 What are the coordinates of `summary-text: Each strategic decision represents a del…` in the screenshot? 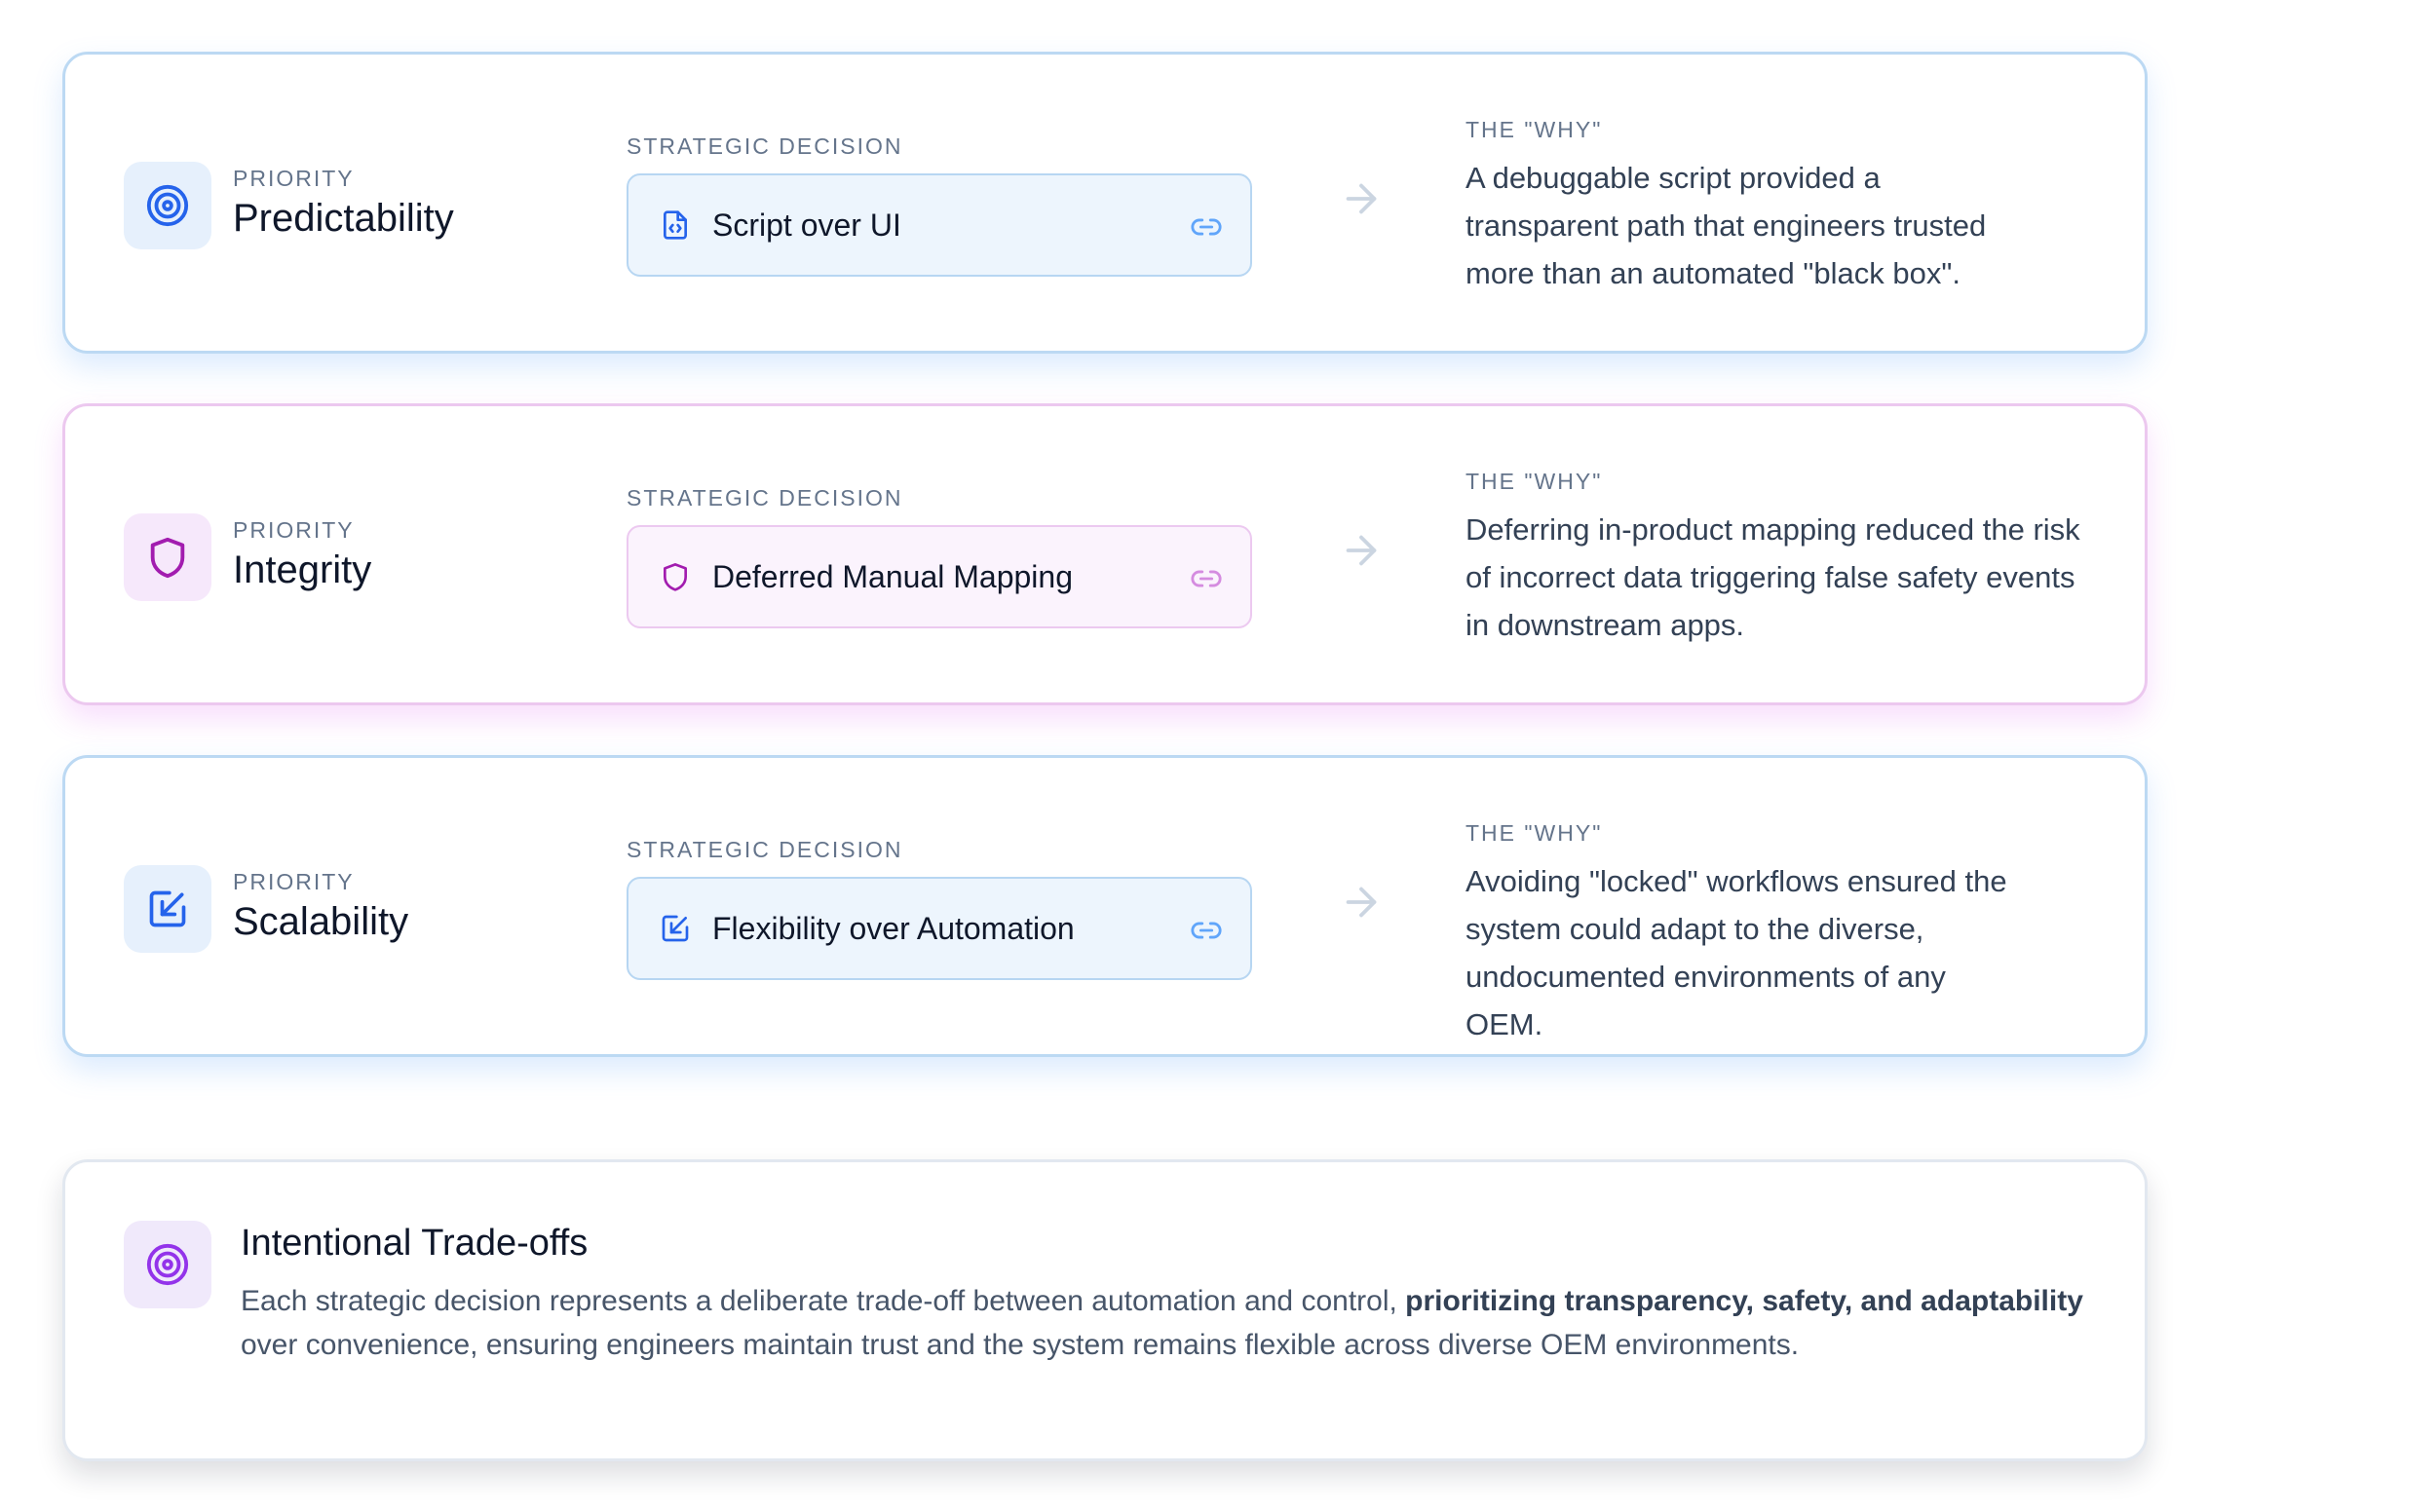 It's located at (1166, 1323).